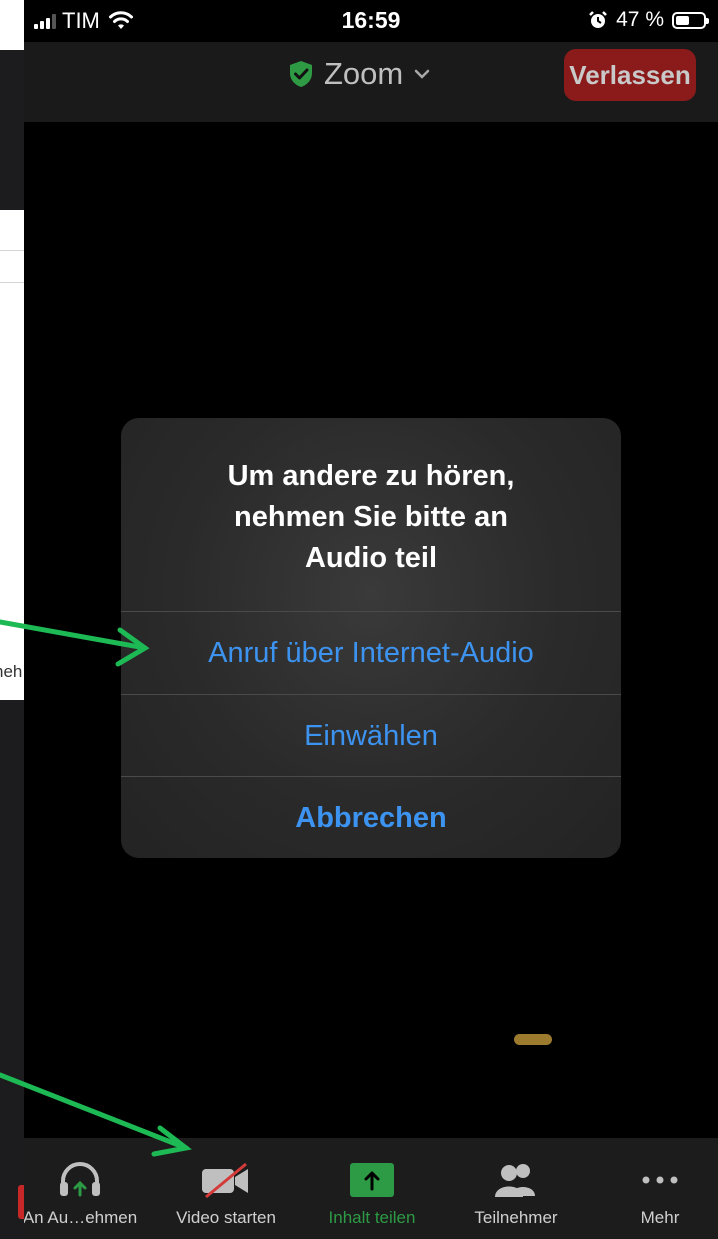  Describe the element at coordinates (690, 20) in the screenshot. I see `battery-icon` at that location.